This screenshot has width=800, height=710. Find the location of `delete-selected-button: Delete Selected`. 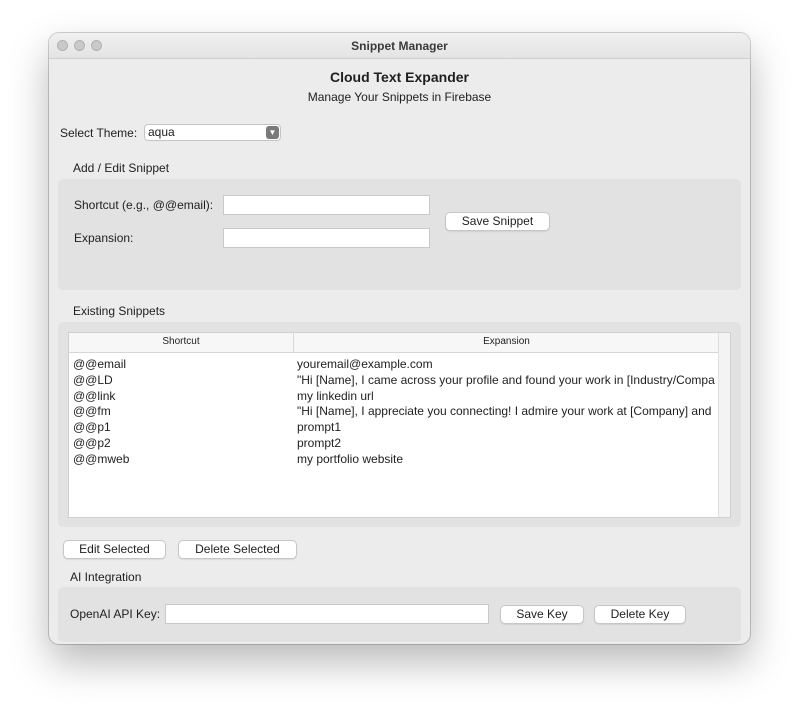

delete-selected-button: Delete Selected is located at coordinates (237, 549).